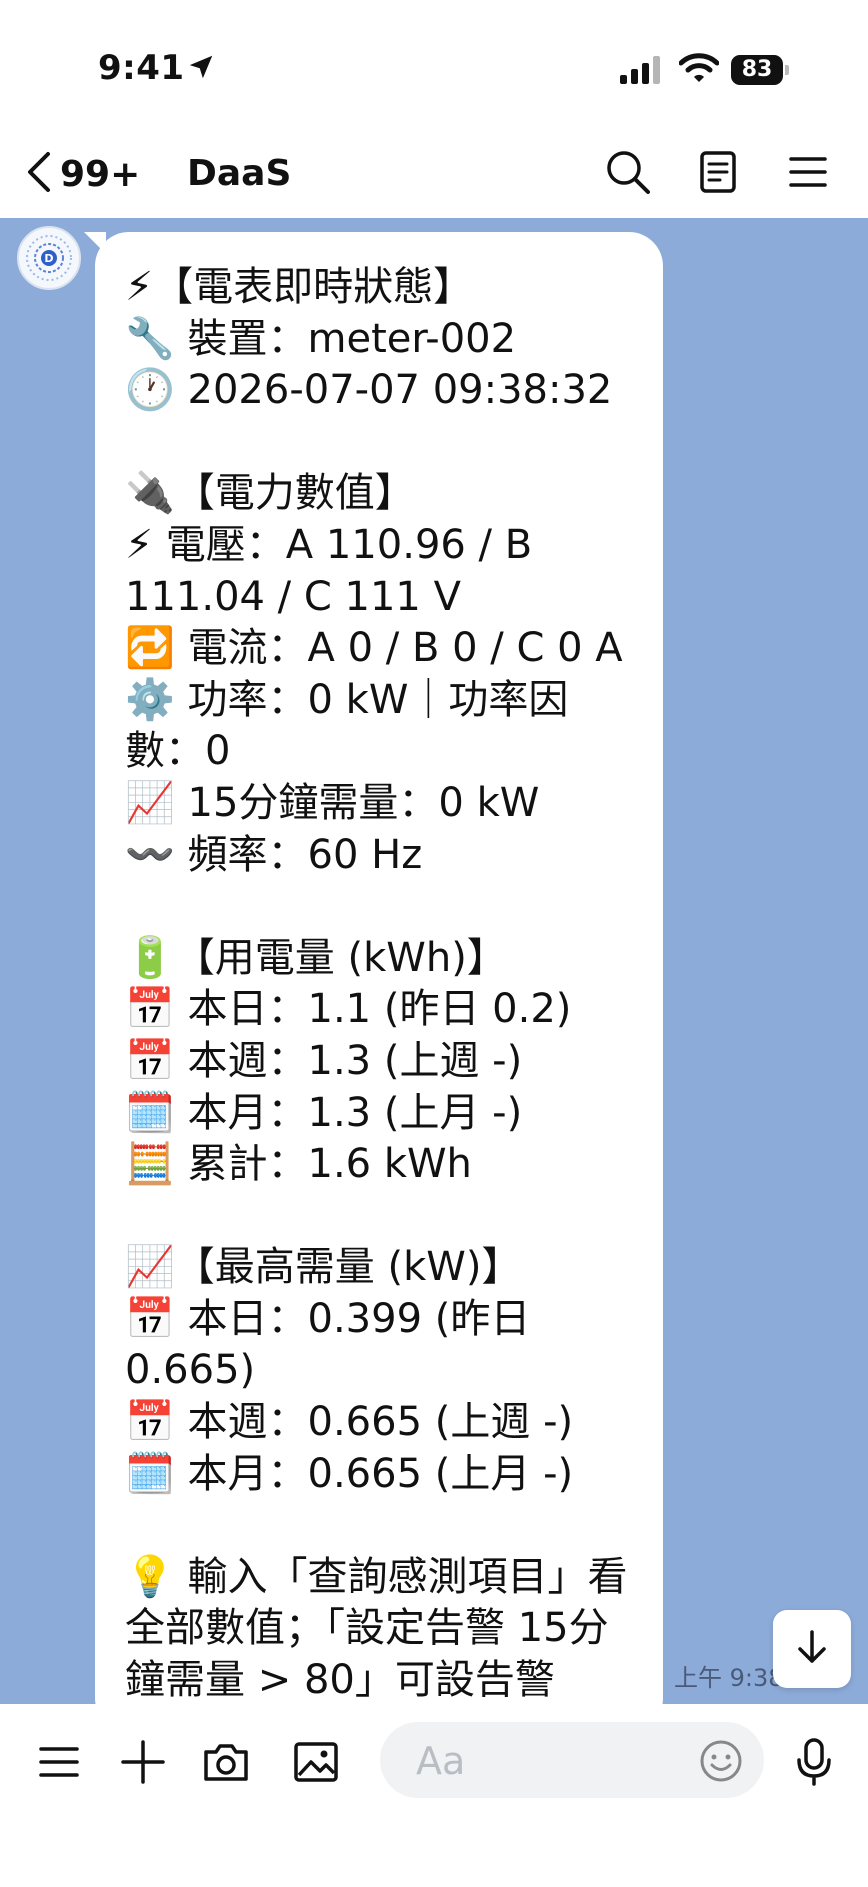  What do you see at coordinates (324, 1112) in the screenshot?
I see `message-line: 🗓️ 本月：1.3 (上月 -)` at bounding box center [324, 1112].